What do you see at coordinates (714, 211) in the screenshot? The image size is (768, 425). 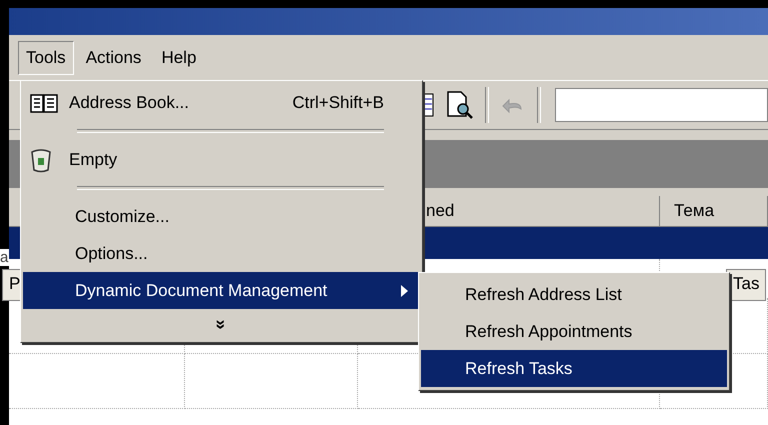 I see `column-header: Тема` at bounding box center [714, 211].